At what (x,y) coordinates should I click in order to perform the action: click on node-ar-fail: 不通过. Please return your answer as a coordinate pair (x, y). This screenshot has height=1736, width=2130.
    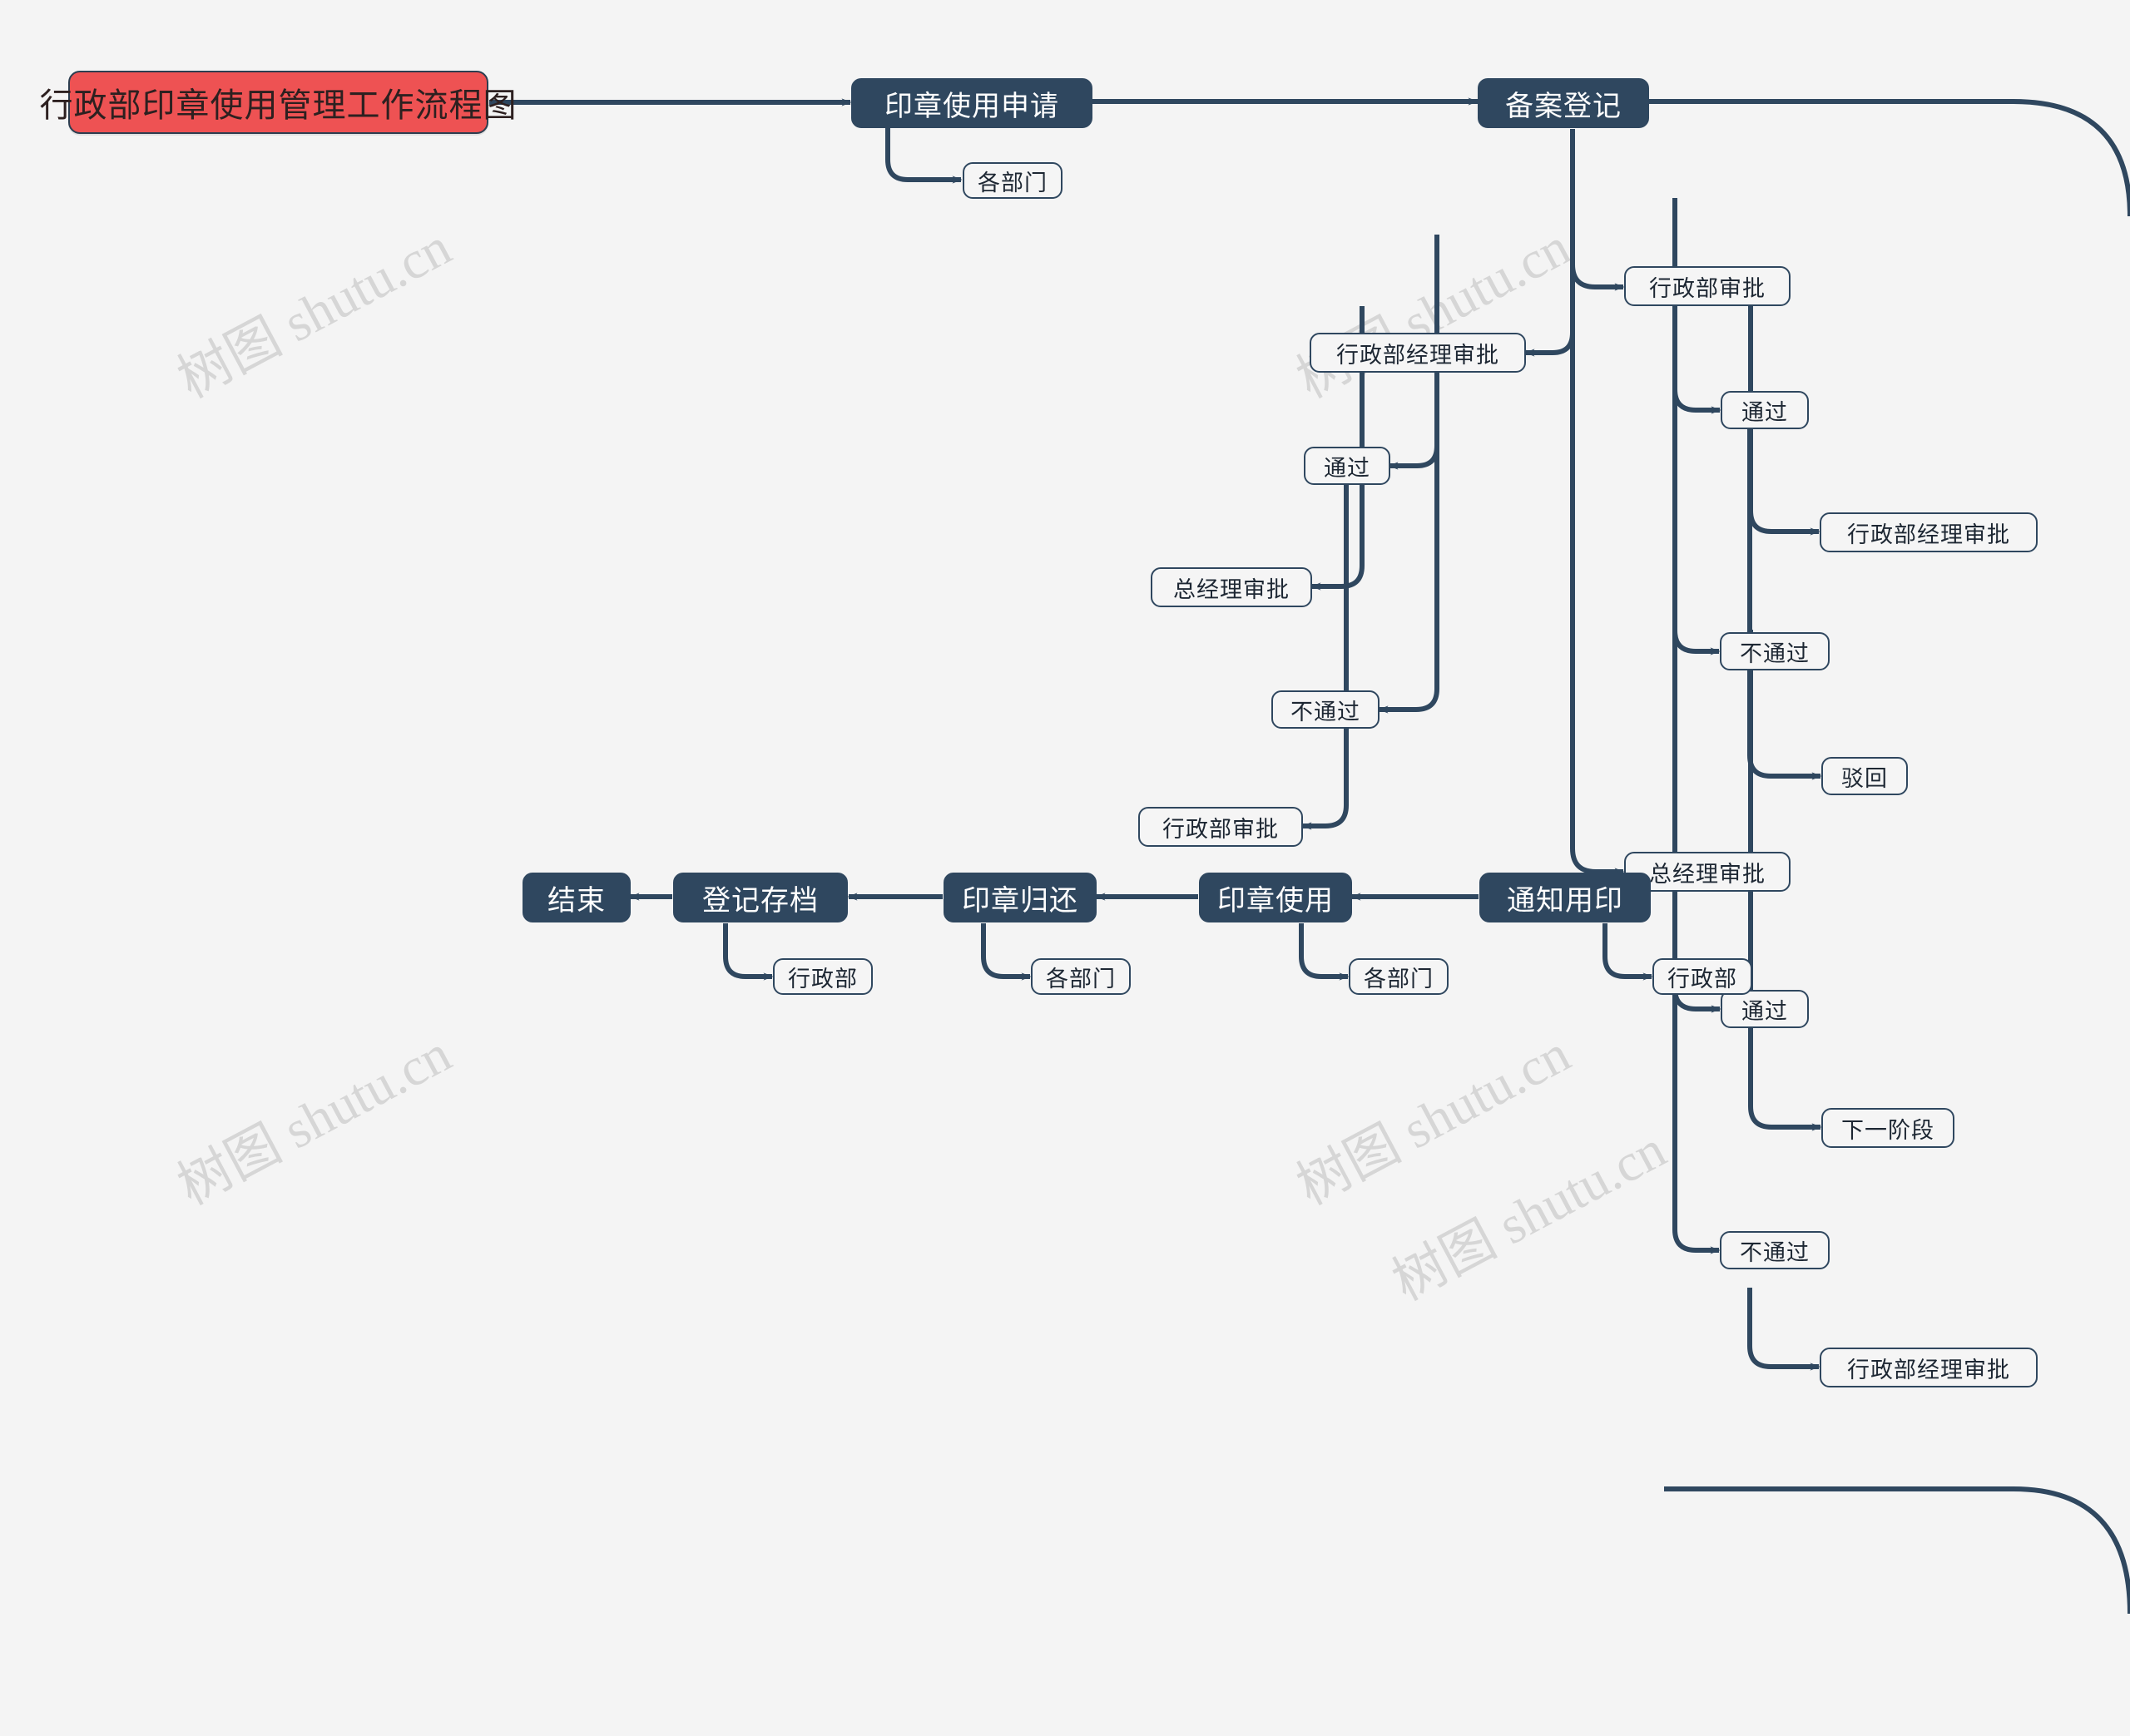
    Looking at the image, I should click on (1775, 651).